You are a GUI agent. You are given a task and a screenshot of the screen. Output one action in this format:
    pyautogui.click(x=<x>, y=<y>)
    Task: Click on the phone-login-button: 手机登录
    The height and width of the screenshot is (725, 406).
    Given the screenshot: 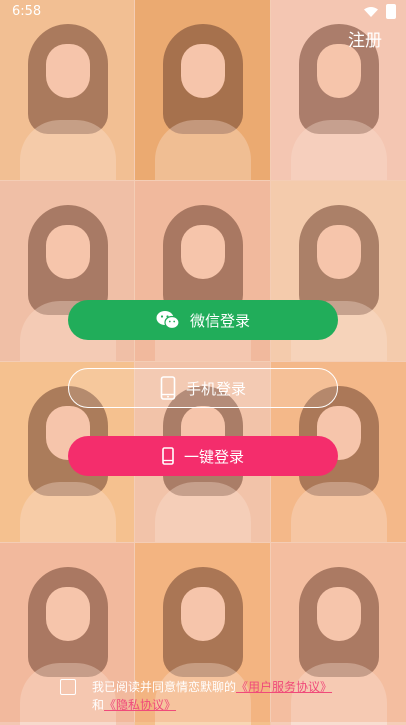 What is the action you would take?
    pyautogui.click(x=203, y=388)
    